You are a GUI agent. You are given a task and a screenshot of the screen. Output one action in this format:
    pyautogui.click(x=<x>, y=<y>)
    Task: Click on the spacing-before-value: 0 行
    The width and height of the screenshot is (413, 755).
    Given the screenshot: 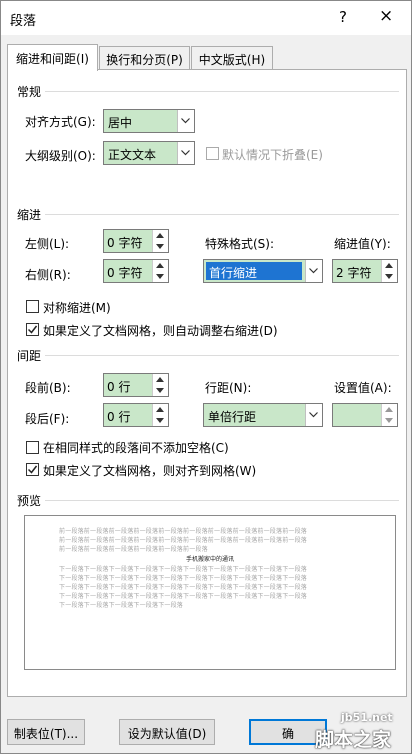 What is the action you would take?
    pyautogui.click(x=119, y=387)
    